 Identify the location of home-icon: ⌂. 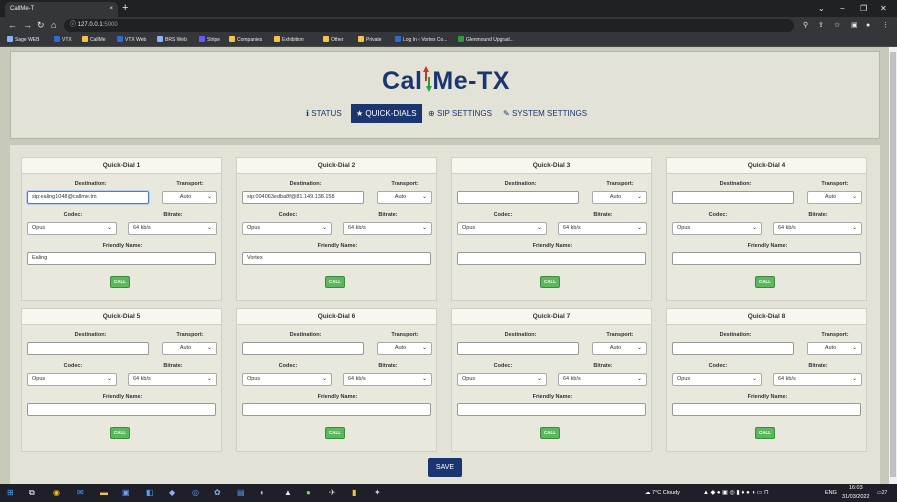
(53, 25).